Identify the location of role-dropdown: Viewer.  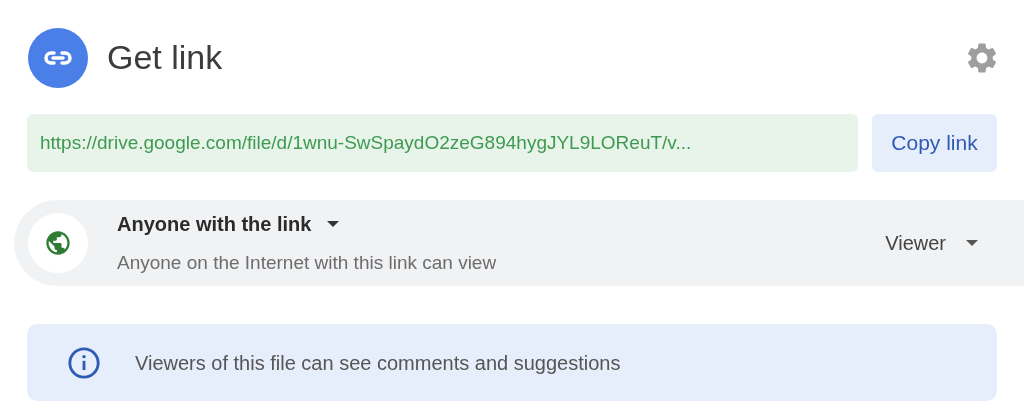
(931, 243).